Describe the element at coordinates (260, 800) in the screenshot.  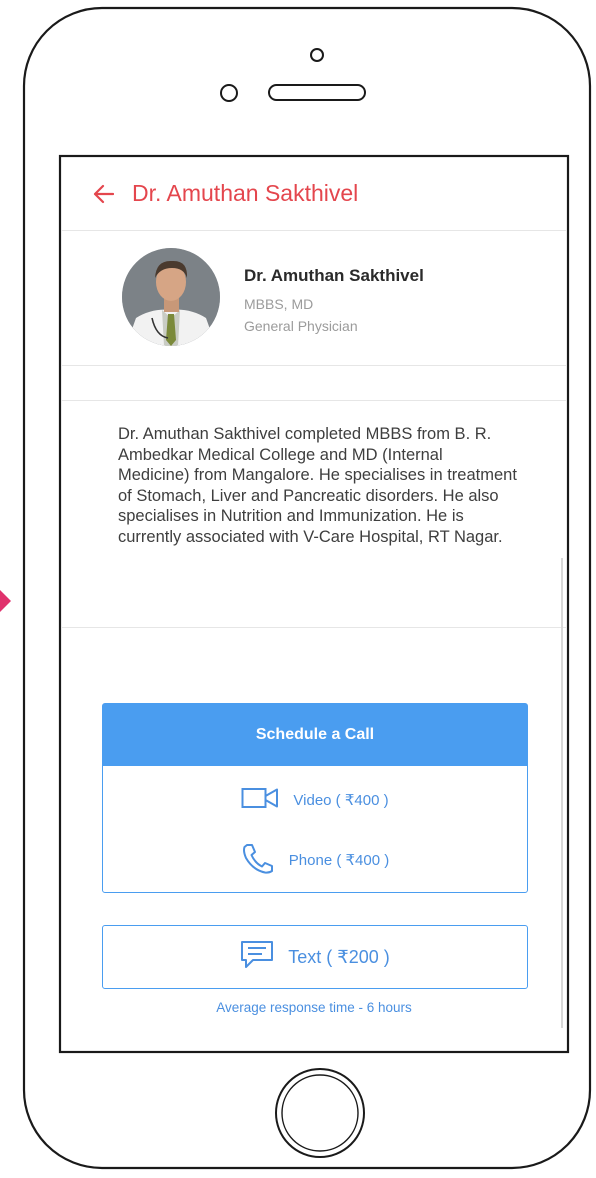
I see `video-camera-icon` at that location.